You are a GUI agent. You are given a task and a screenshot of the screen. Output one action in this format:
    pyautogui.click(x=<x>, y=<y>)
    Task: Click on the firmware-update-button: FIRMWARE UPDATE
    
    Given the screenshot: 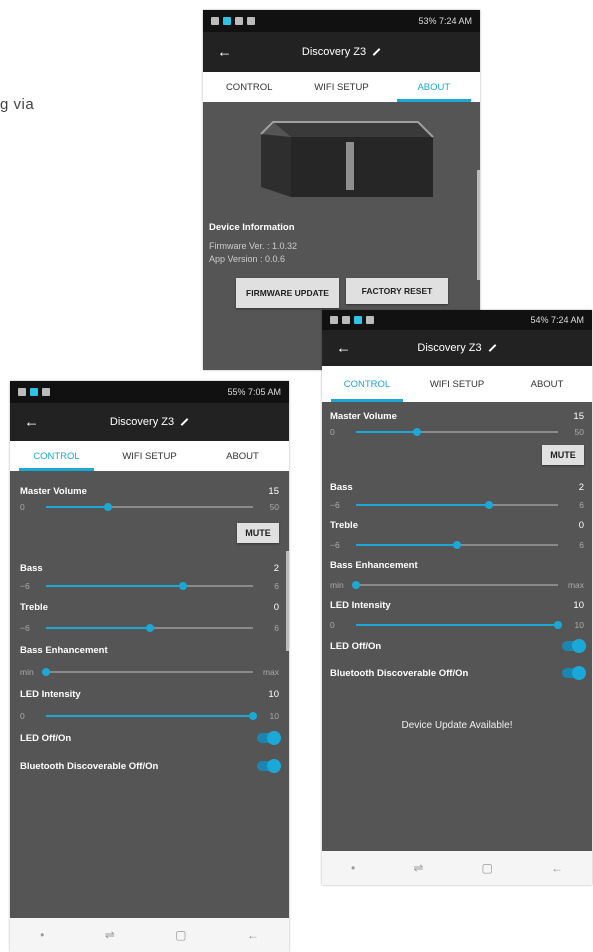 What is the action you would take?
    pyautogui.click(x=287, y=293)
    